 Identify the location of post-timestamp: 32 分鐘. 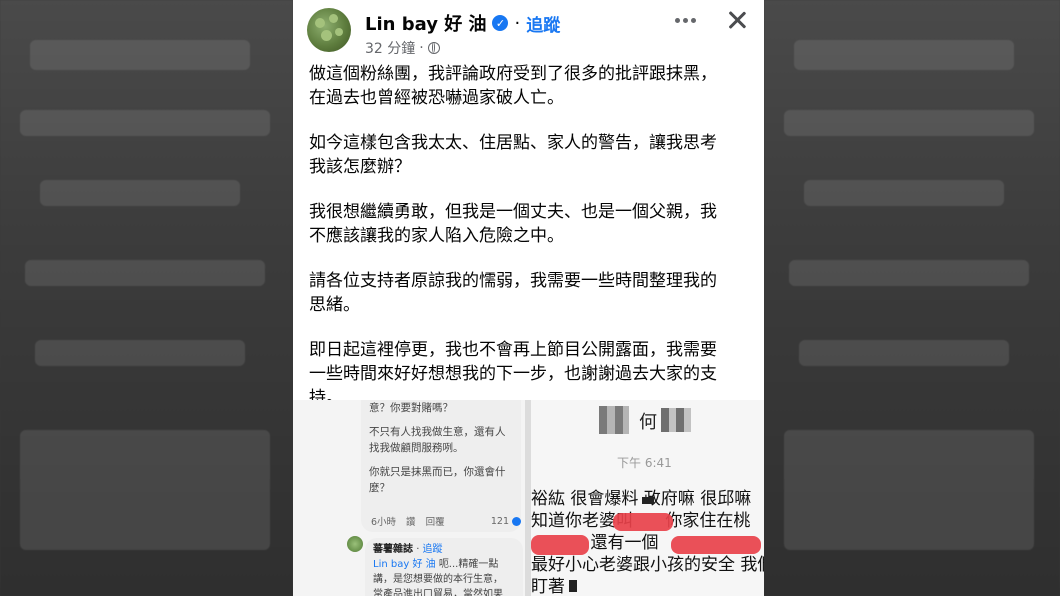
(390, 48).